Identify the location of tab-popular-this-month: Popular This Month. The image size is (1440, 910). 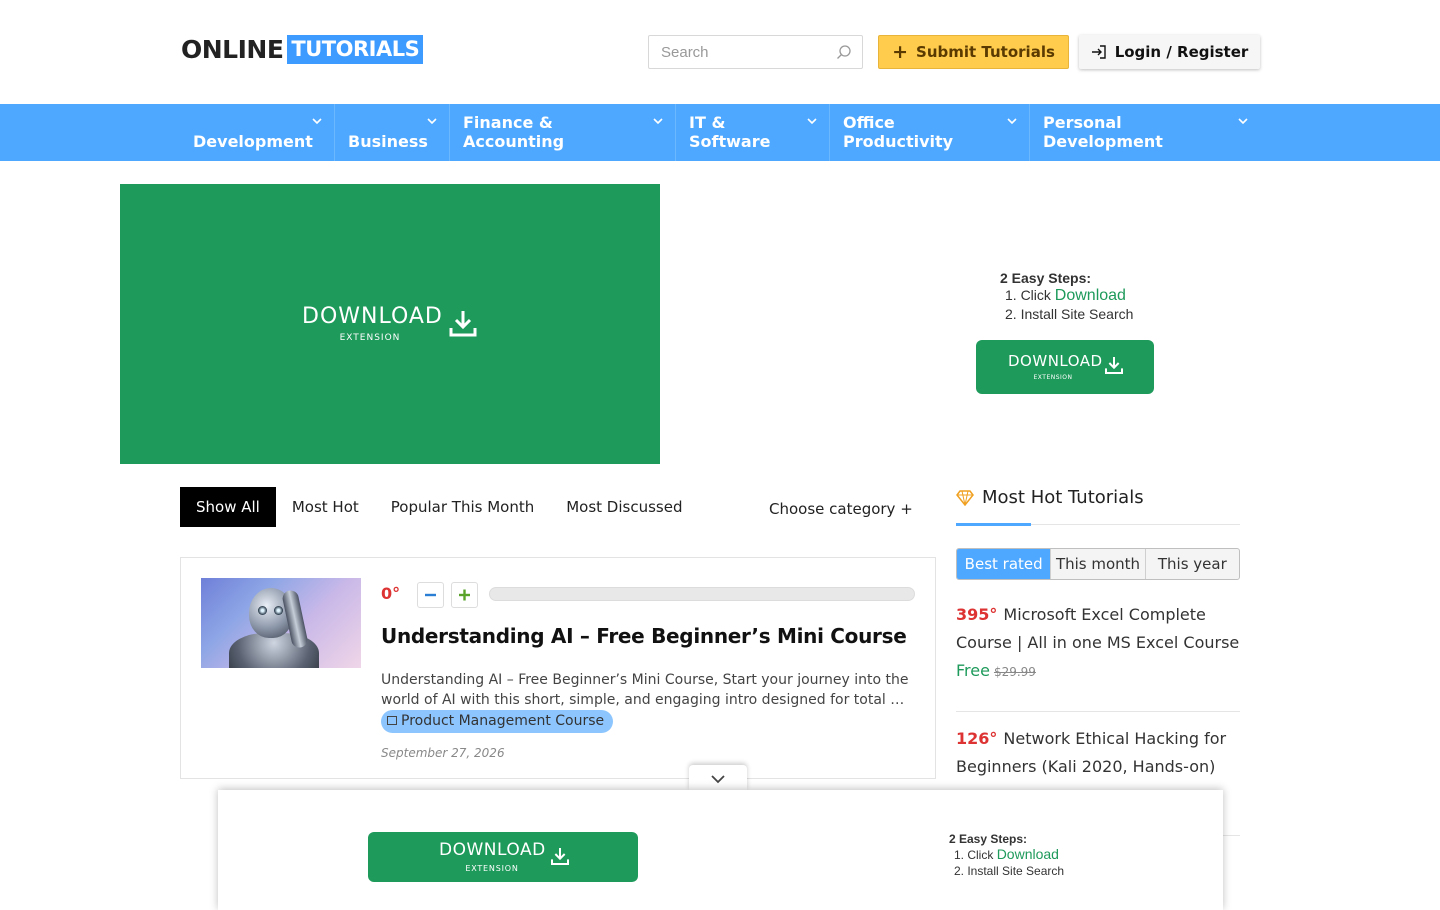
(462, 507).